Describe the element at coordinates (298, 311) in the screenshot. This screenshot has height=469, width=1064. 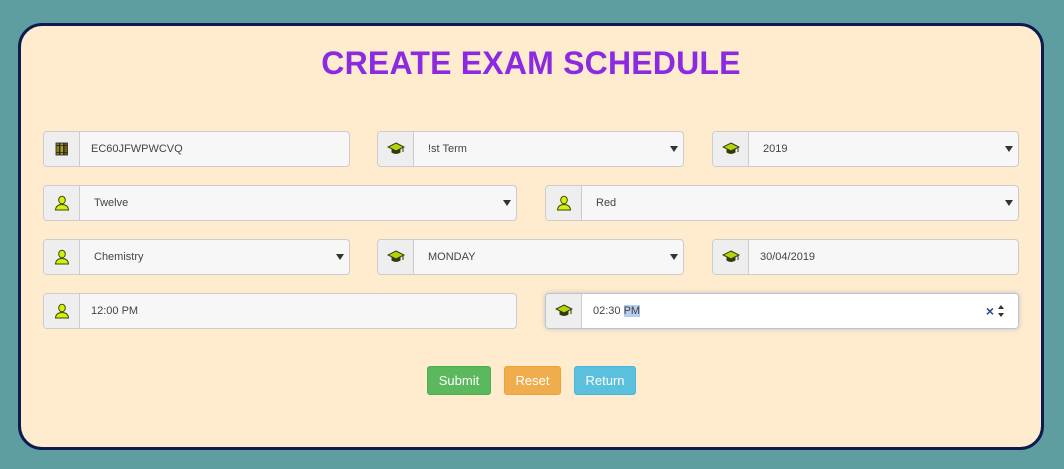
I see `start-time-input: 12:00 PM` at that location.